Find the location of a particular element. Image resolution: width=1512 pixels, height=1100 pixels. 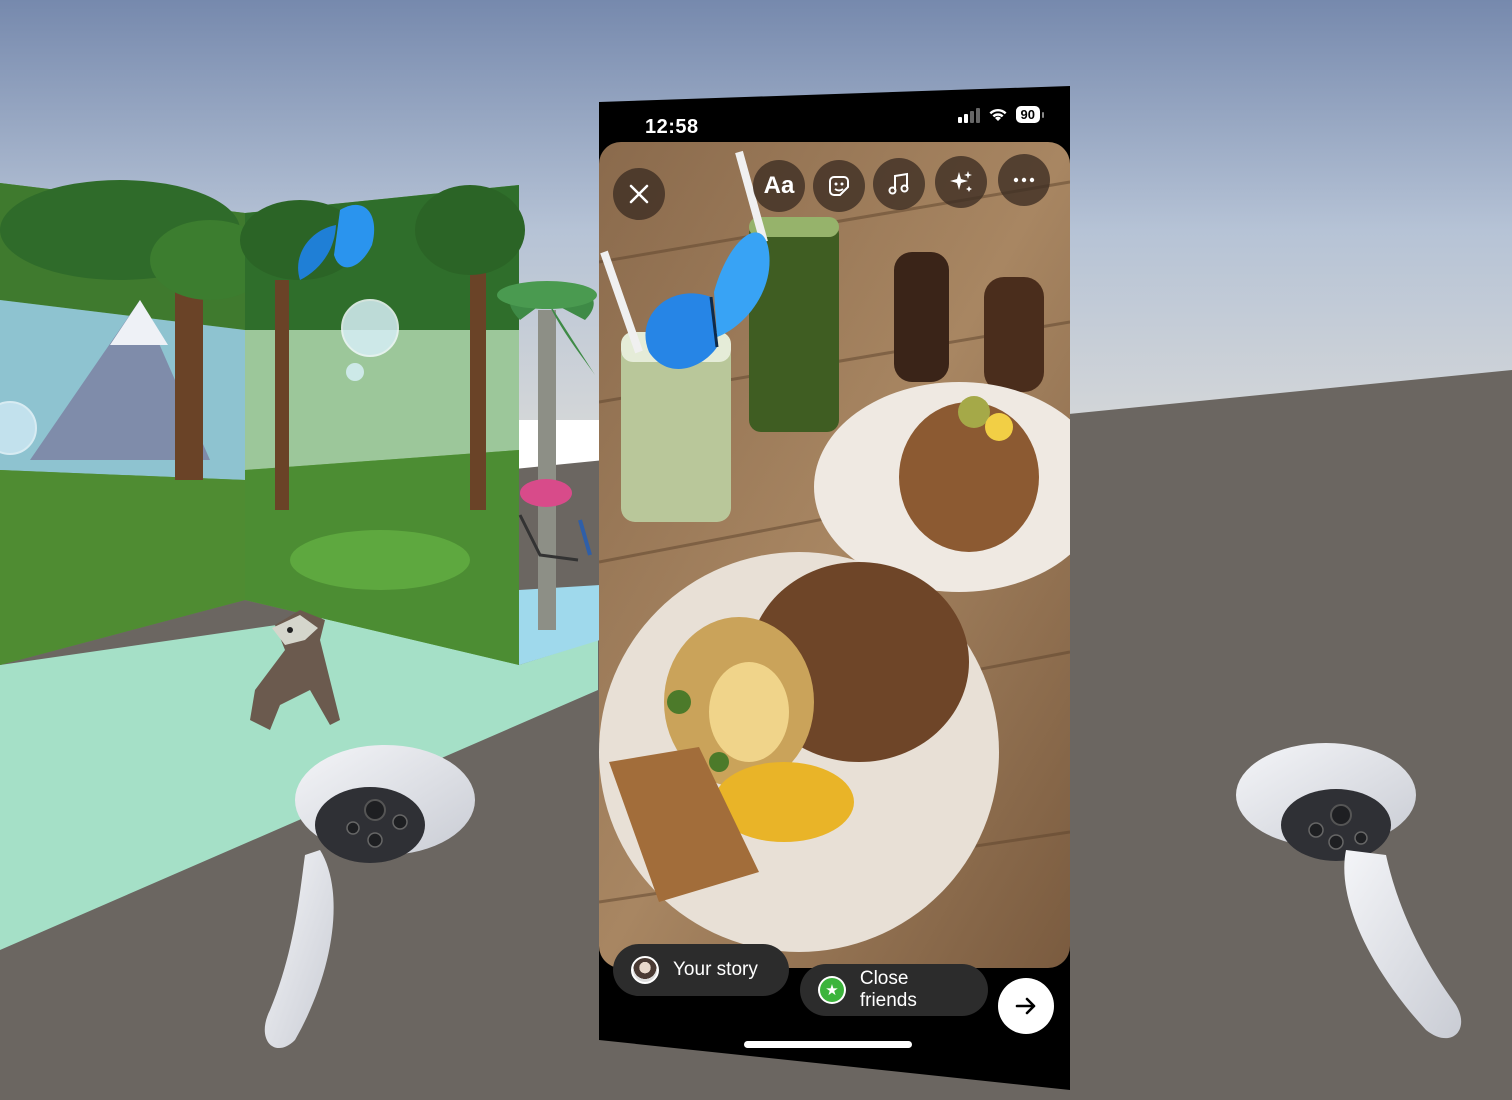

status-icons: 90 is located at coordinates (1001, 114).